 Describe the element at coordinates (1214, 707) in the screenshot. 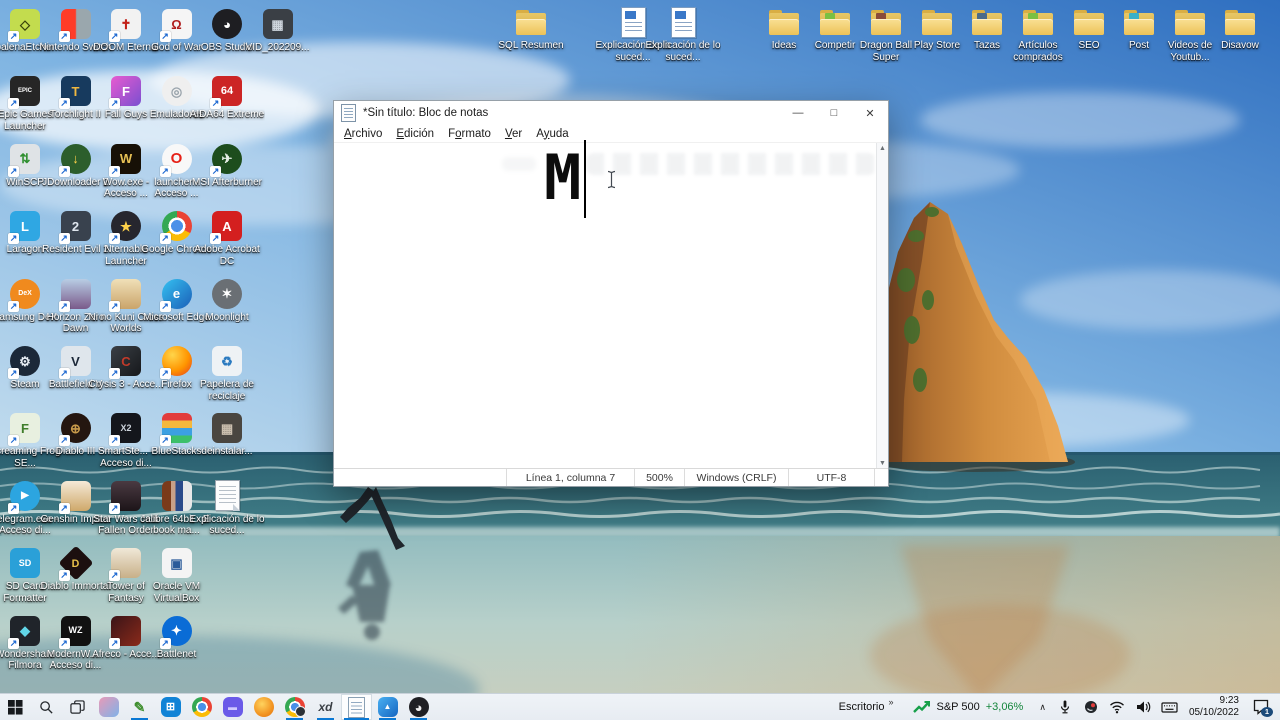

I see `taskbar-clock: 9:23 05/10/2022` at that location.